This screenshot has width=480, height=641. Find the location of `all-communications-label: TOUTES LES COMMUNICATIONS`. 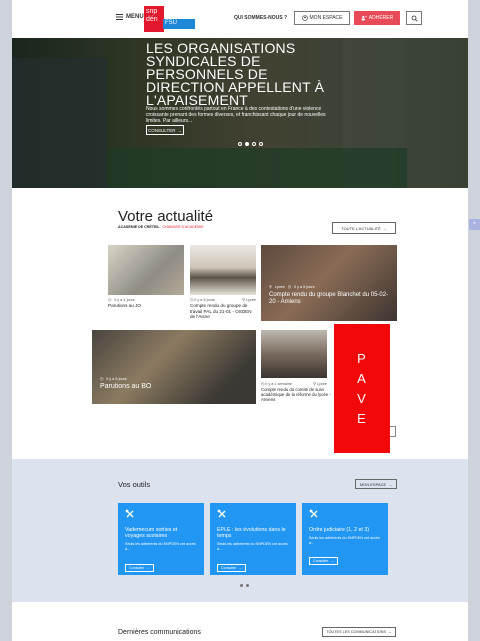

all-communications-label: TOUTES LES COMMUNICATIONS is located at coordinates (356, 632).